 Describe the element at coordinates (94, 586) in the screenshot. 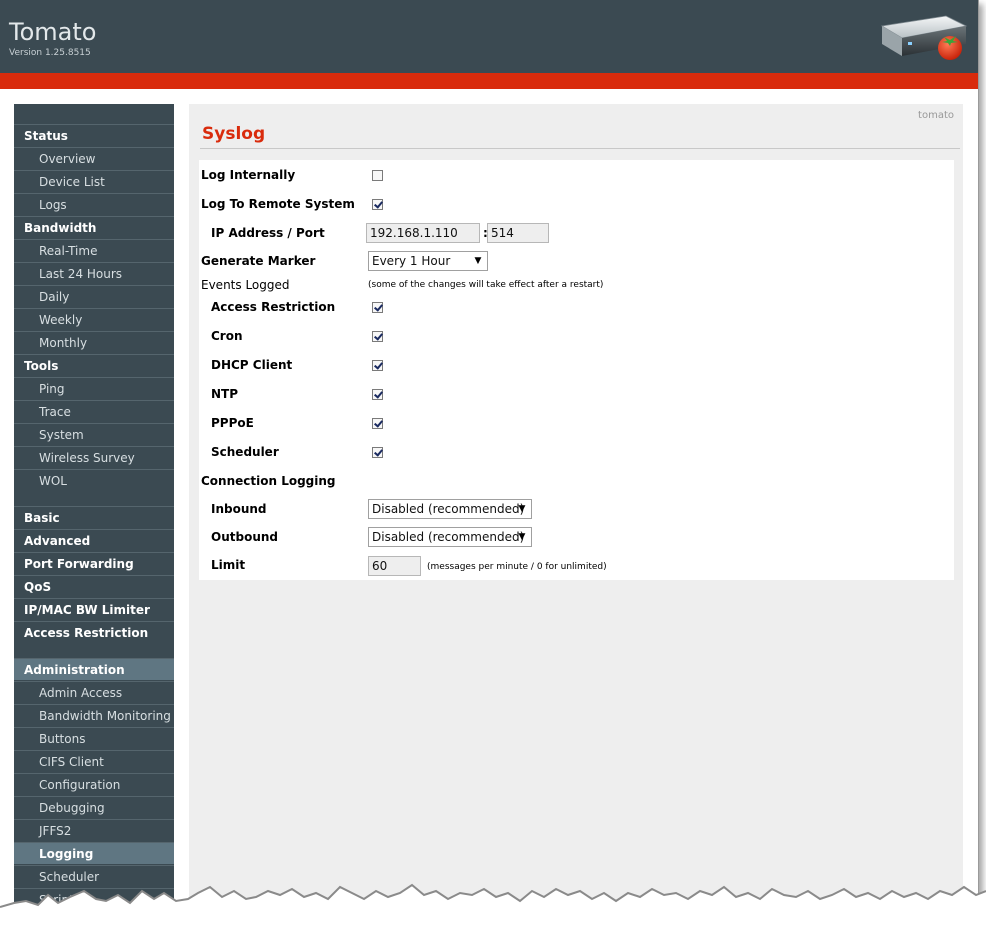

I see `sidebar-item-qos: QoS` at that location.